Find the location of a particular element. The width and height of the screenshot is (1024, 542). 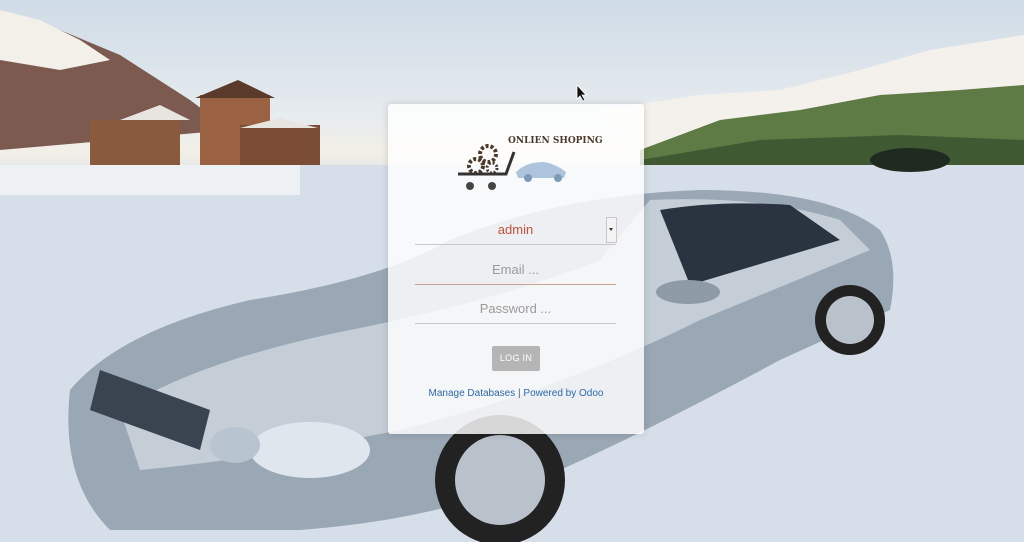

mouse-cursor-icon is located at coordinates (581, 93).